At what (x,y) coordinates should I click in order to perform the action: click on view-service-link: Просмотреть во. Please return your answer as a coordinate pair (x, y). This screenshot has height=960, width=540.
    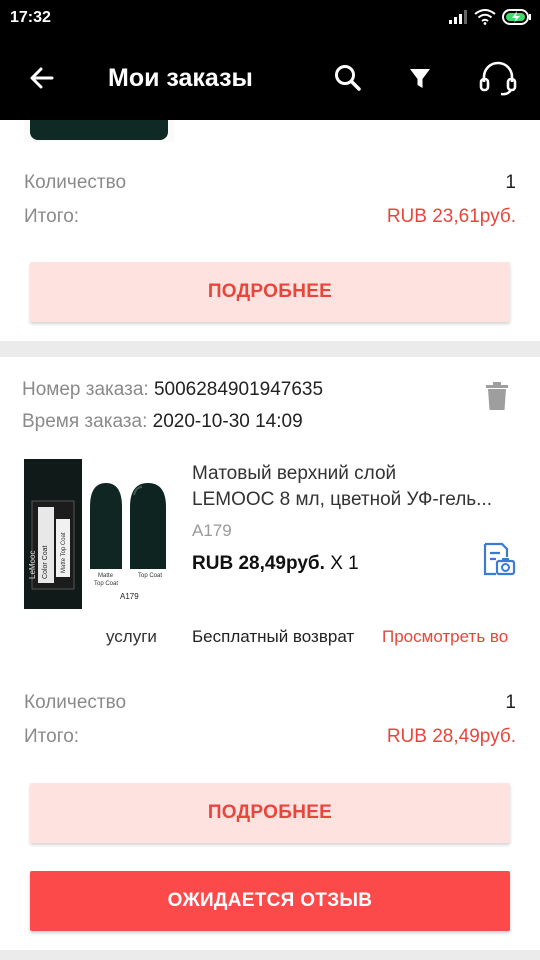
    Looking at the image, I should click on (450, 637).